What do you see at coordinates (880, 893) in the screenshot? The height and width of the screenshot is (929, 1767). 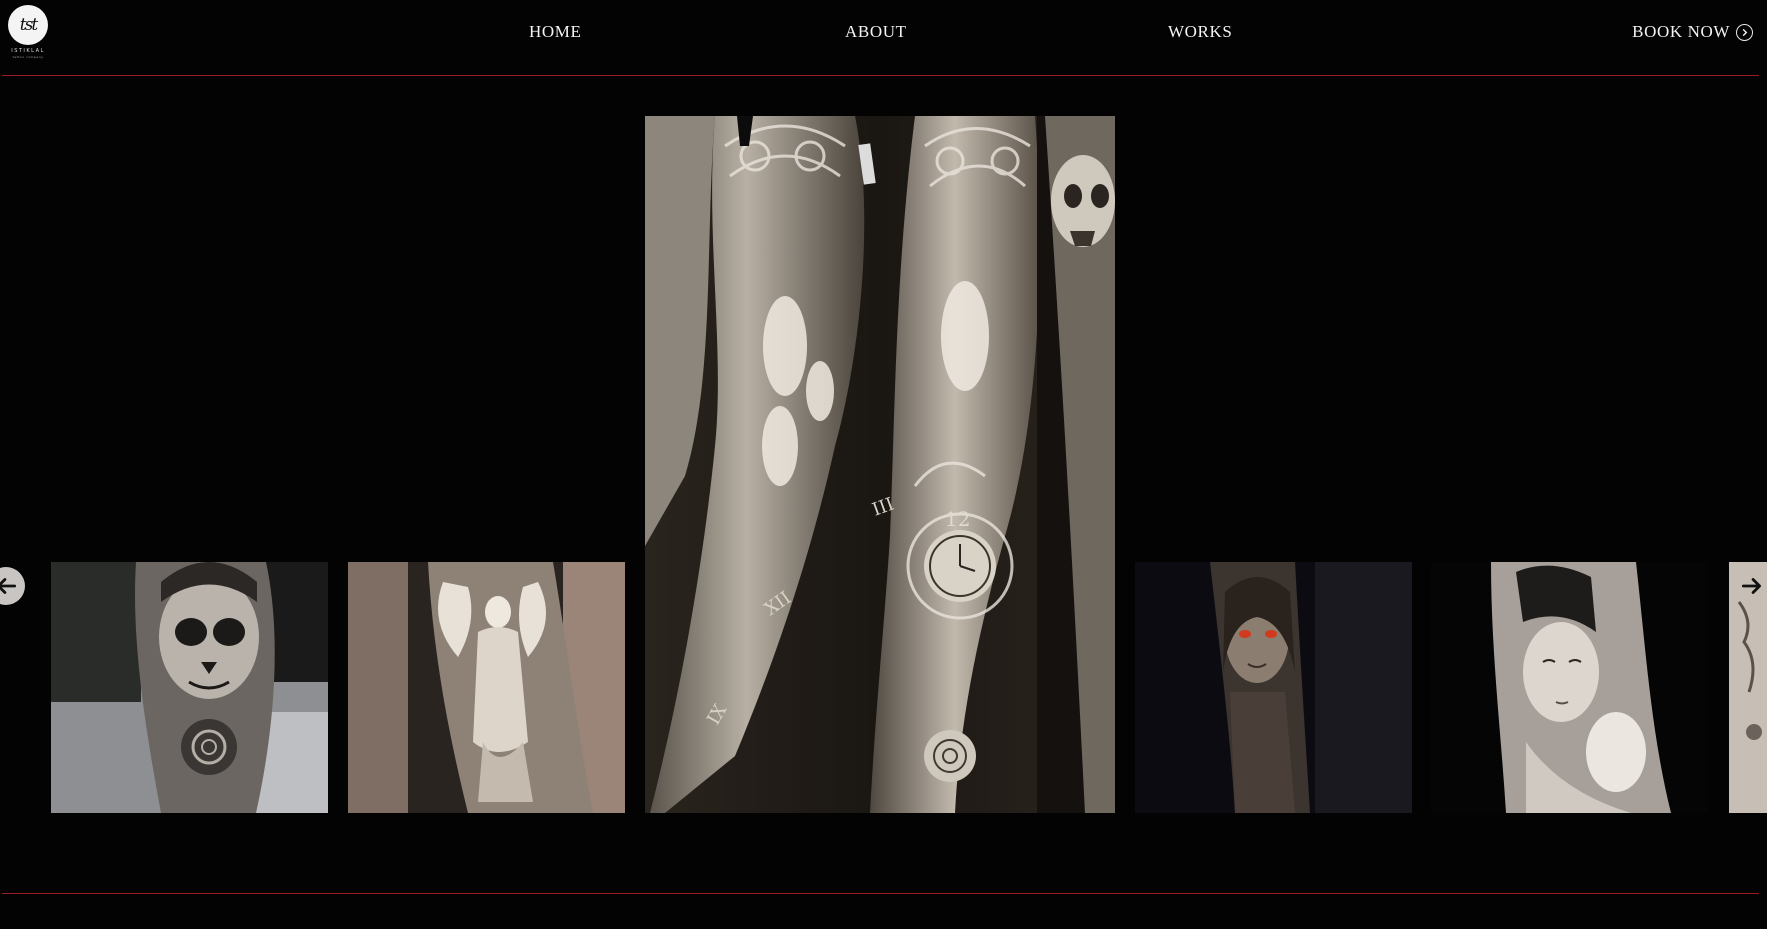 I see `footer-divider` at bounding box center [880, 893].